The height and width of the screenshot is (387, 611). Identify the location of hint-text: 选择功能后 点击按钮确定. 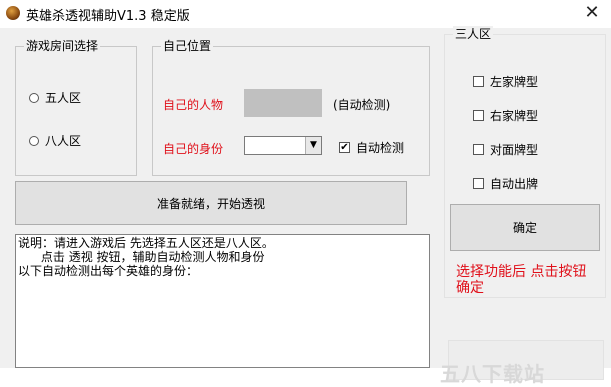
(521, 280).